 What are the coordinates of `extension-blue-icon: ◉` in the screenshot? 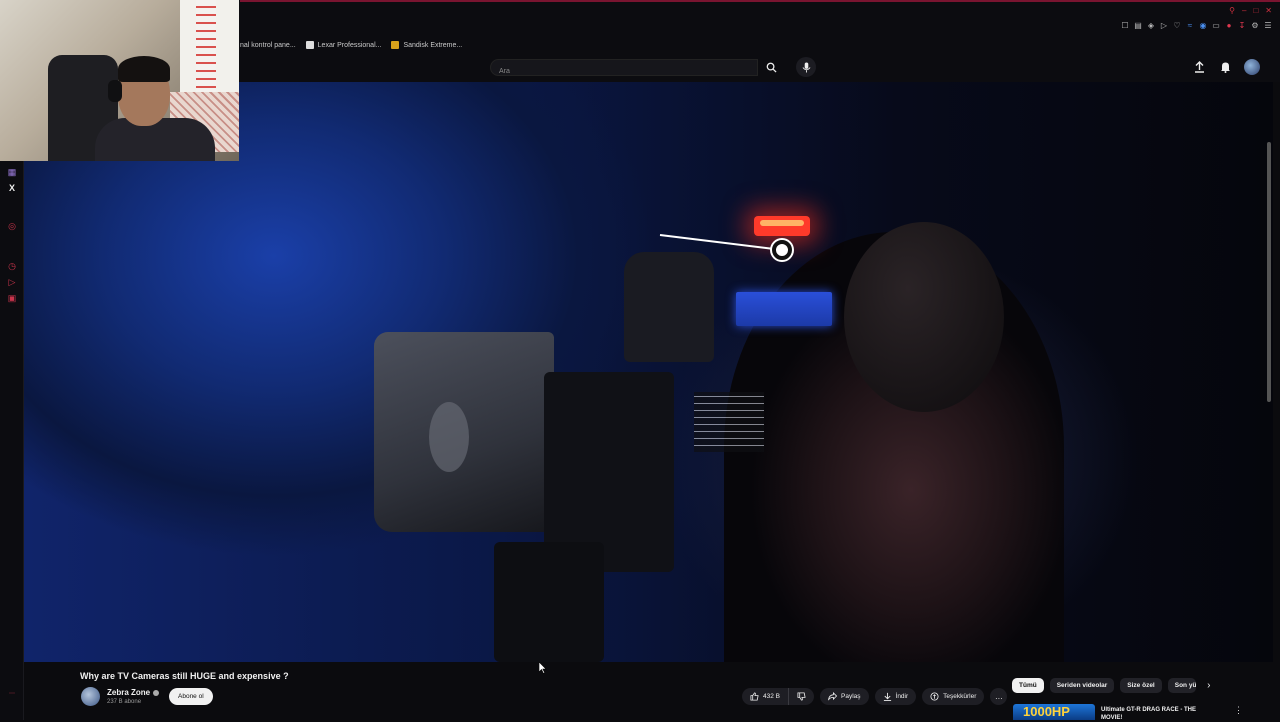 It's located at (1203, 26).